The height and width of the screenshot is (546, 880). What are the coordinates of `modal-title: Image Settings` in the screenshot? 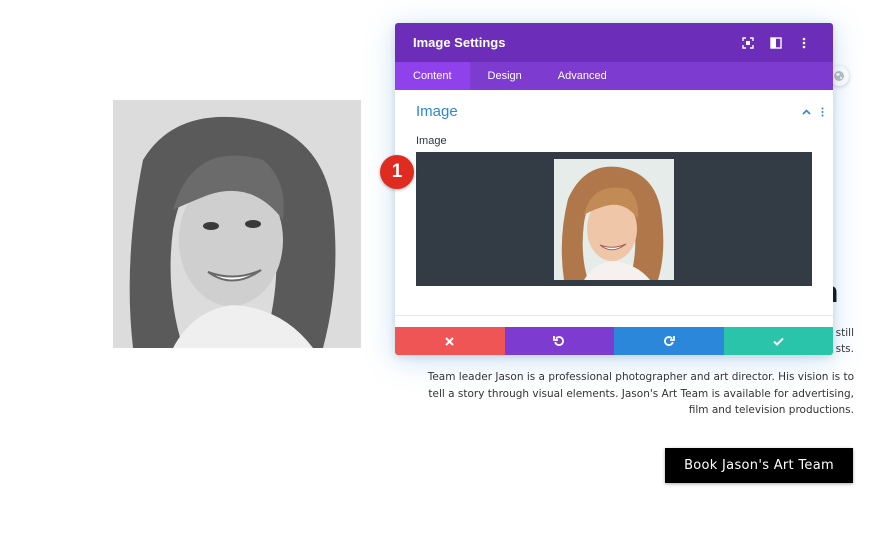 It's located at (459, 42).